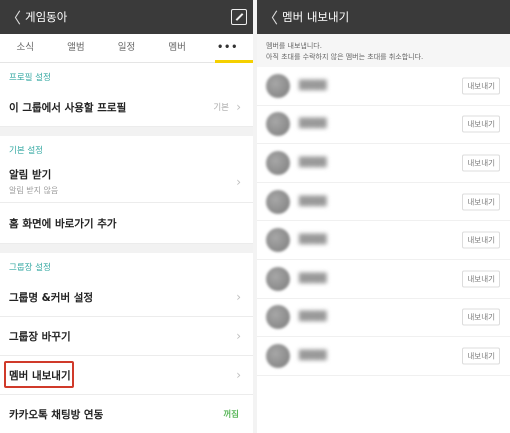 This screenshot has width=510, height=433. I want to click on change-leader-row: 그룹장 바꾸기 ›, so click(126, 336).